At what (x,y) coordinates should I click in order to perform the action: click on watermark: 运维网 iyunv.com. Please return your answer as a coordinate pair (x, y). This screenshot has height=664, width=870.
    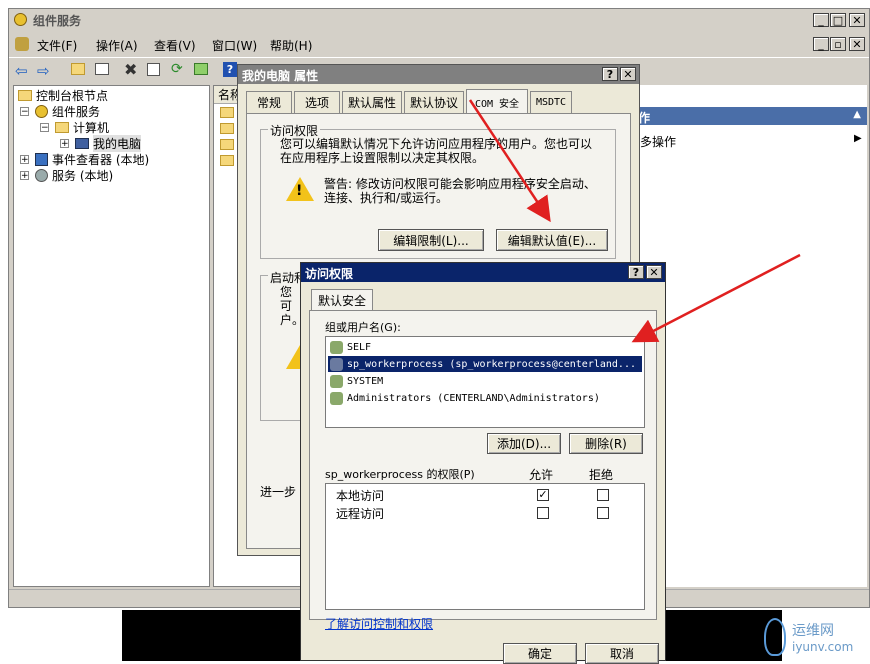
    Looking at the image, I should click on (815, 638).